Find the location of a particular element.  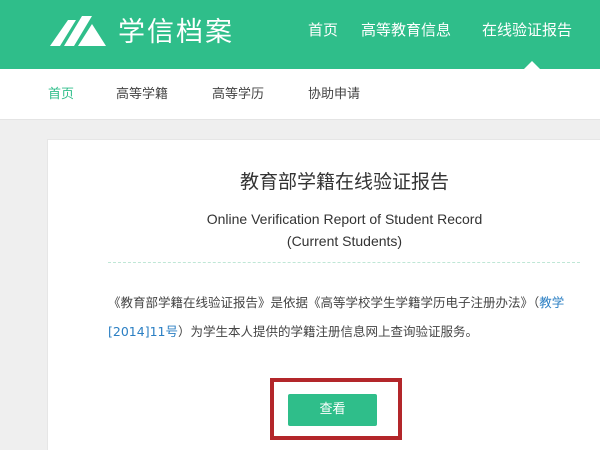

logo-text: 学信档案 is located at coordinates (176, 33).